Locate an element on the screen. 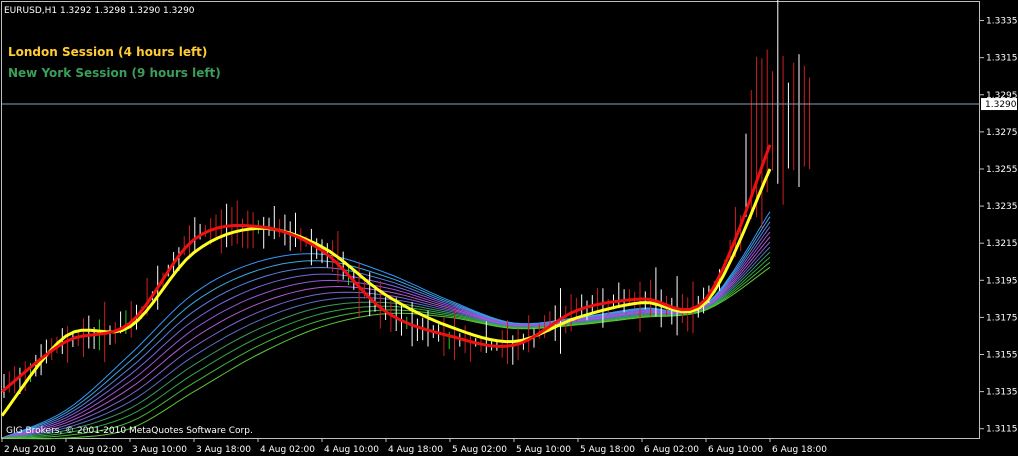  price-tick-label-4: 1.3255 is located at coordinates (1002, 170).